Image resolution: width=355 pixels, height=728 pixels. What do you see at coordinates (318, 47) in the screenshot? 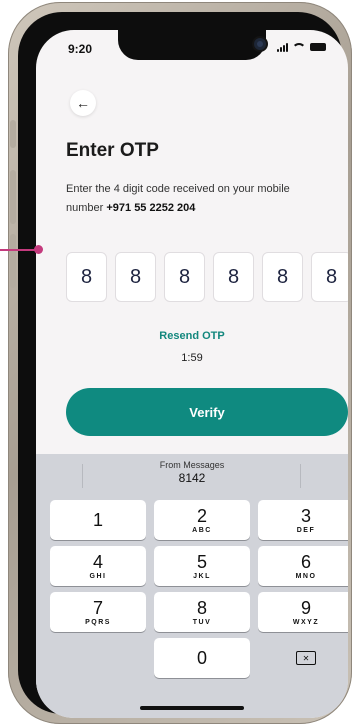
I see `battery-icon` at bounding box center [318, 47].